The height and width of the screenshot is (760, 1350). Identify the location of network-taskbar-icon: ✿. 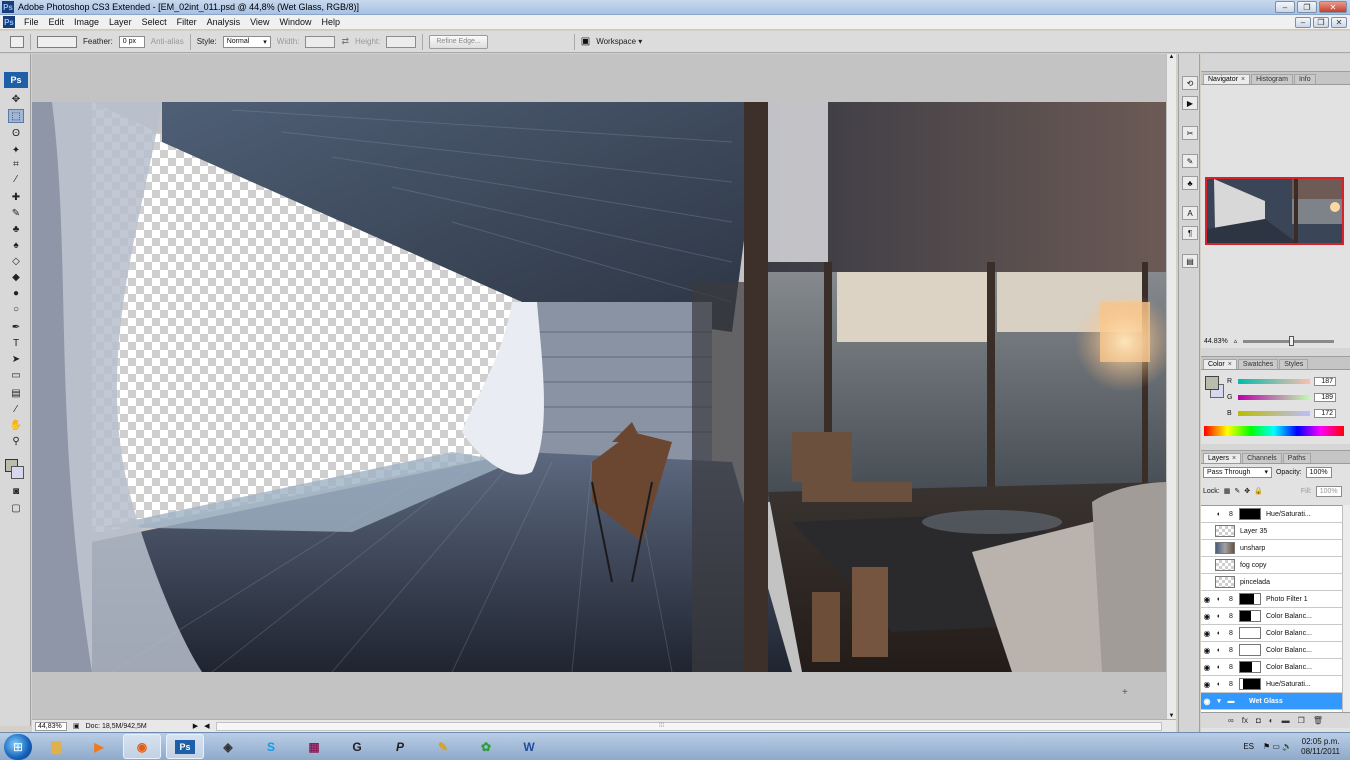
(486, 746).